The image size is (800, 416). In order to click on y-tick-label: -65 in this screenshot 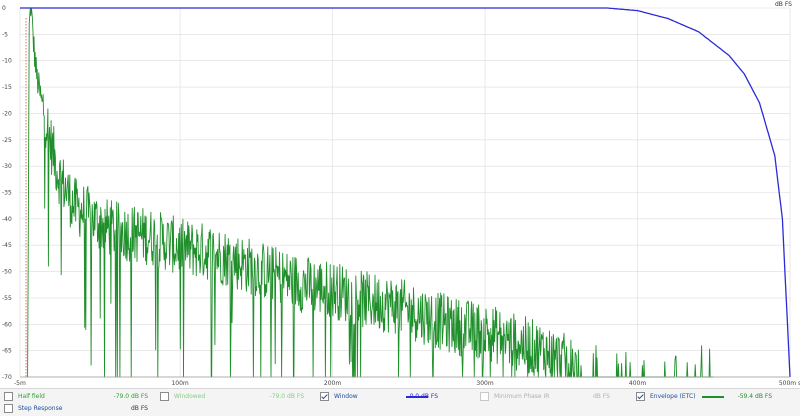, I will do `click(7, 351)`.